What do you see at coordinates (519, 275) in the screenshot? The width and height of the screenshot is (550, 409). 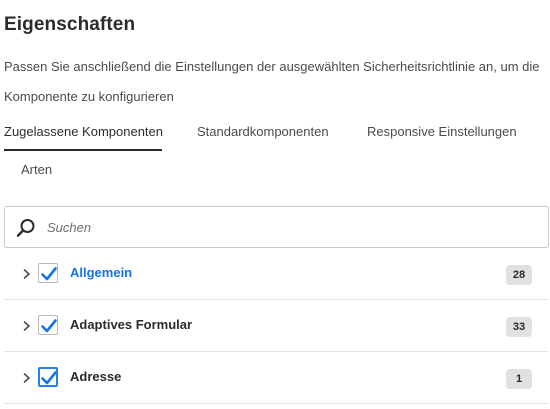 I see `count-badge: 28` at bounding box center [519, 275].